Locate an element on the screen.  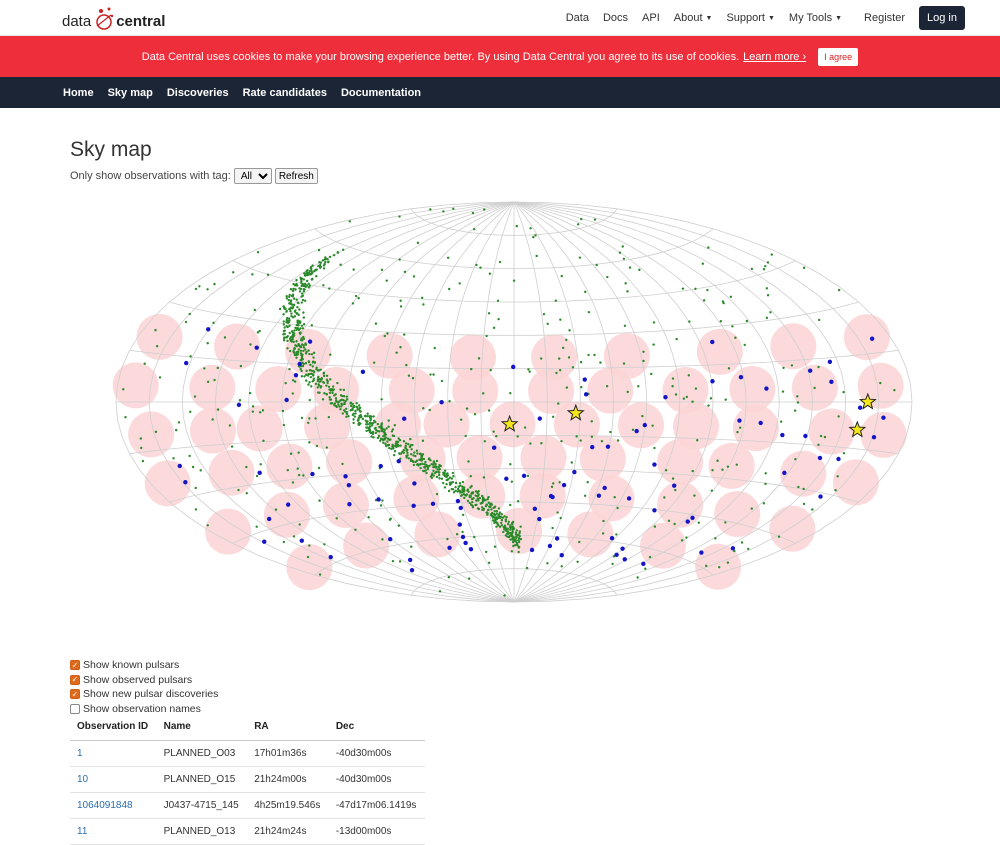
col-dec: Dec is located at coordinates (376, 728).